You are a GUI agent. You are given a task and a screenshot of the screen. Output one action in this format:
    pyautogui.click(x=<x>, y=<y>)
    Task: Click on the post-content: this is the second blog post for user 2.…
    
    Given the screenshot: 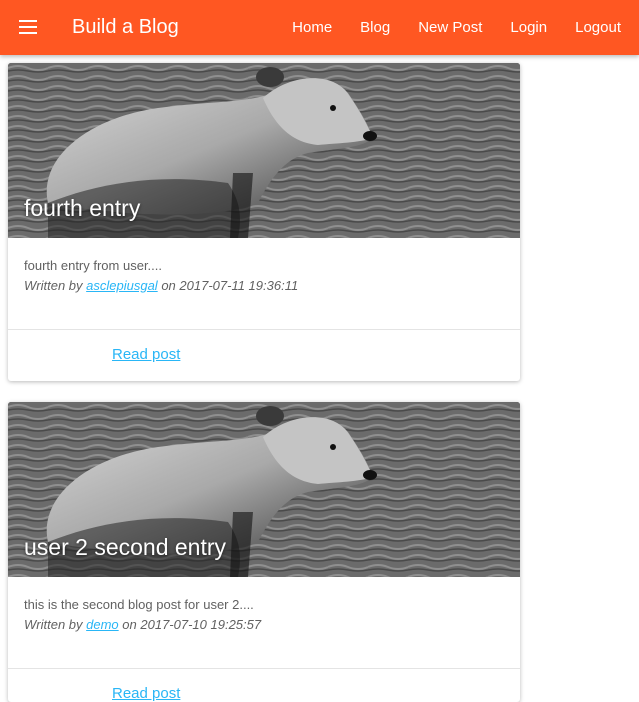 What is the action you would take?
    pyautogui.click(x=264, y=622)
    